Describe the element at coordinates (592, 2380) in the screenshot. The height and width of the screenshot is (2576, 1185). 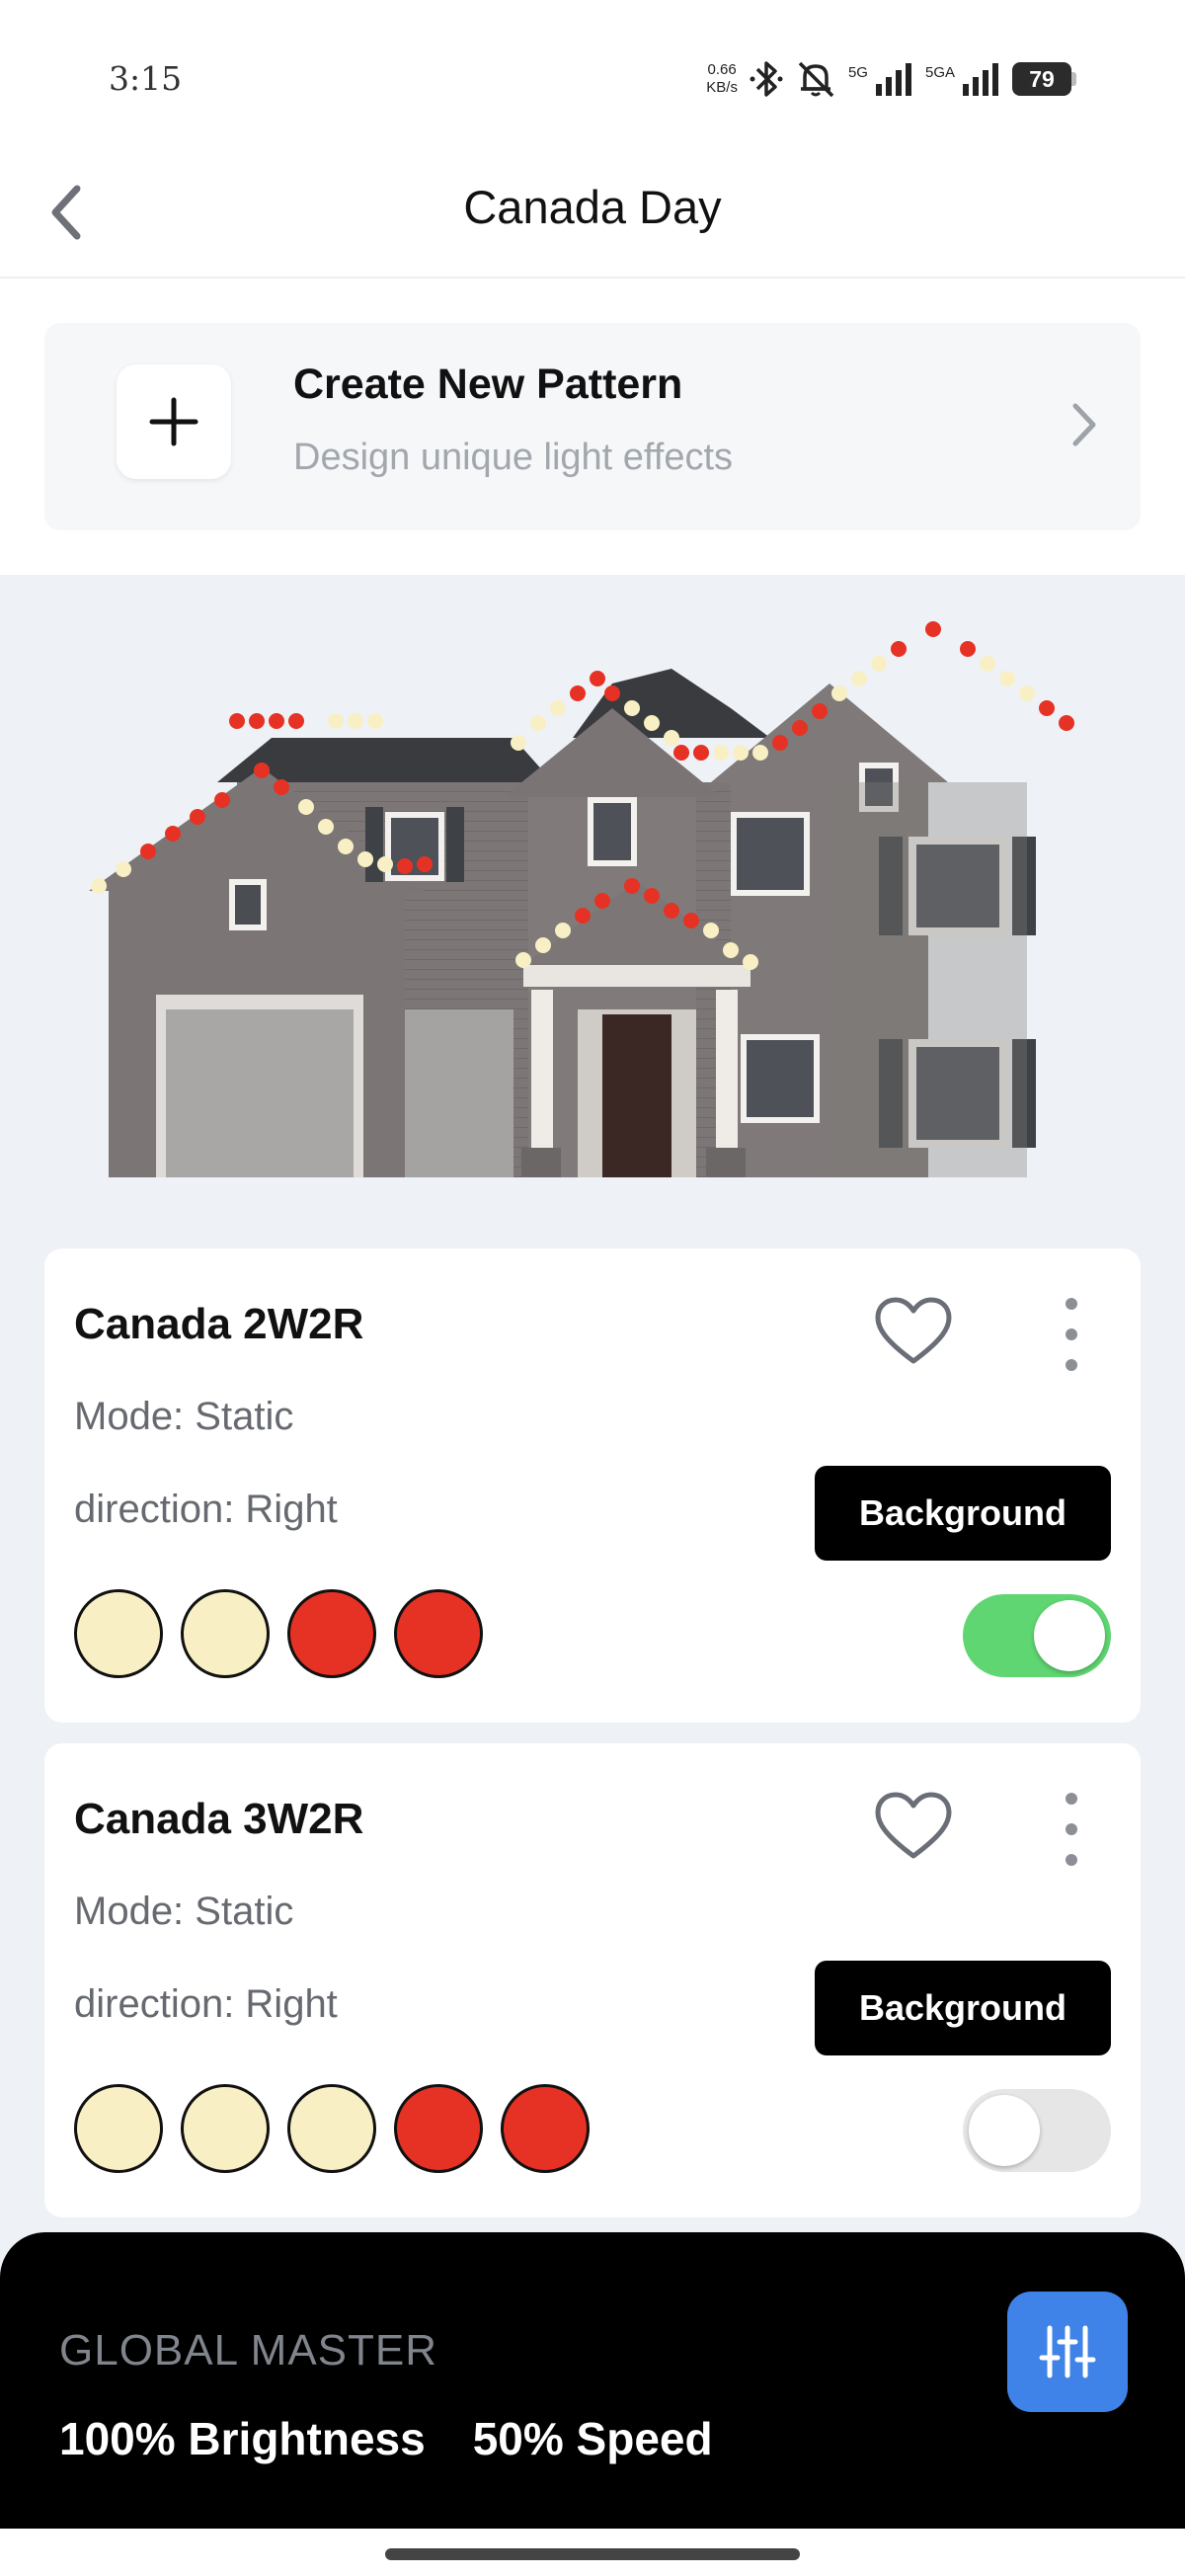
I see `global-master-panel: GLOBAL MASTER 100% Brightness 50% Speed` at that location.